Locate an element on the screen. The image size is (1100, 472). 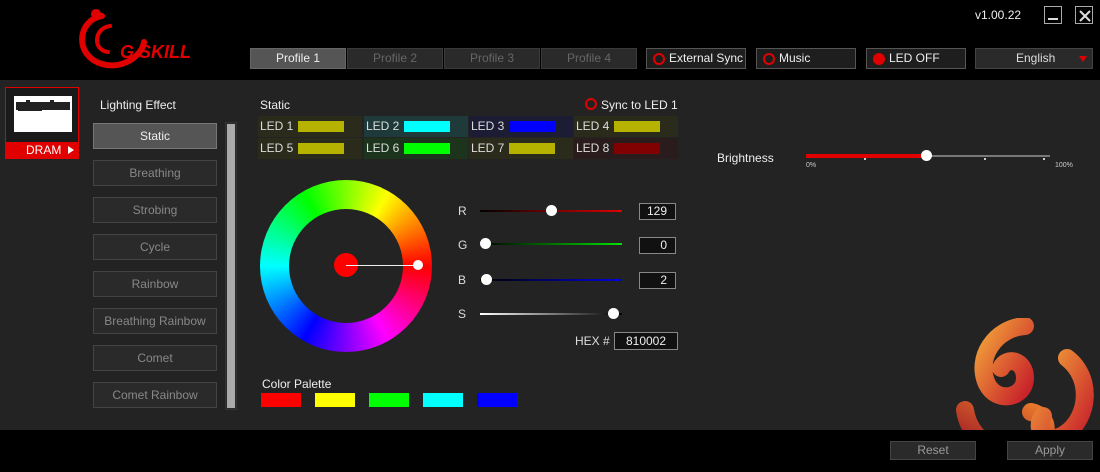
brightness-min-label: 0% is located at coordinates (811, 165).